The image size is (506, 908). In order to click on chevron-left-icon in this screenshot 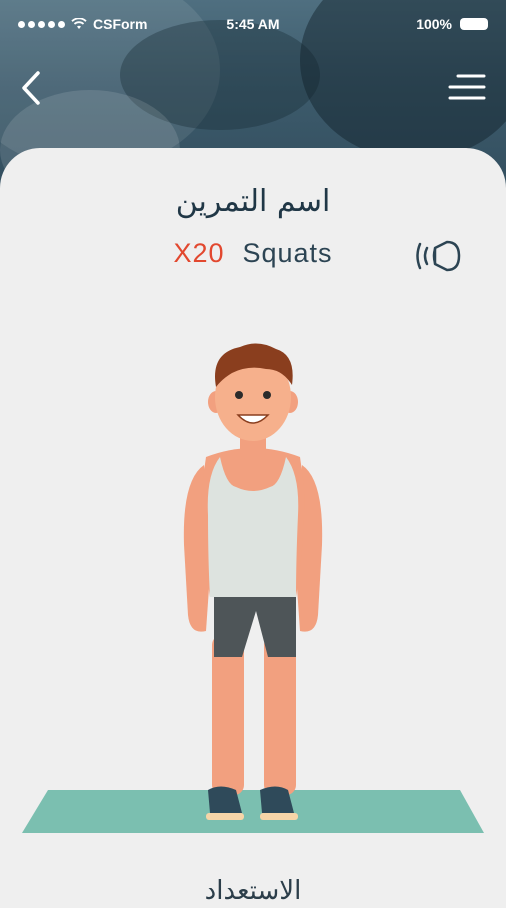, I will do `click(31, 88)`.